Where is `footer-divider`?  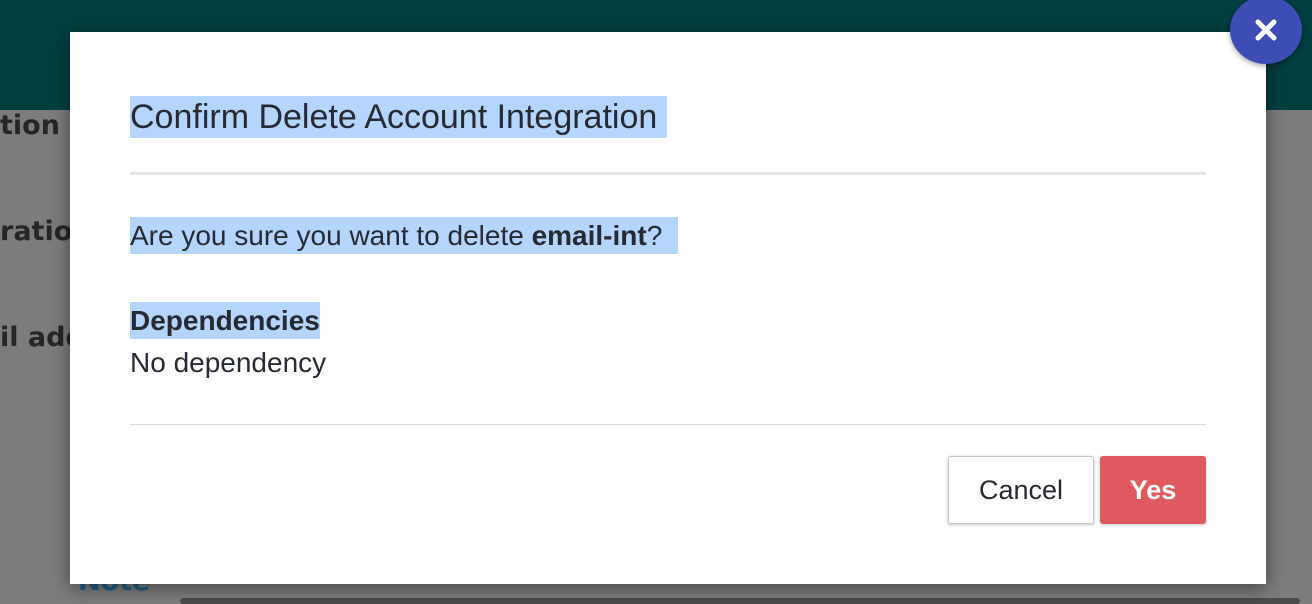 footer-divider is located at coordinates (668, 424).